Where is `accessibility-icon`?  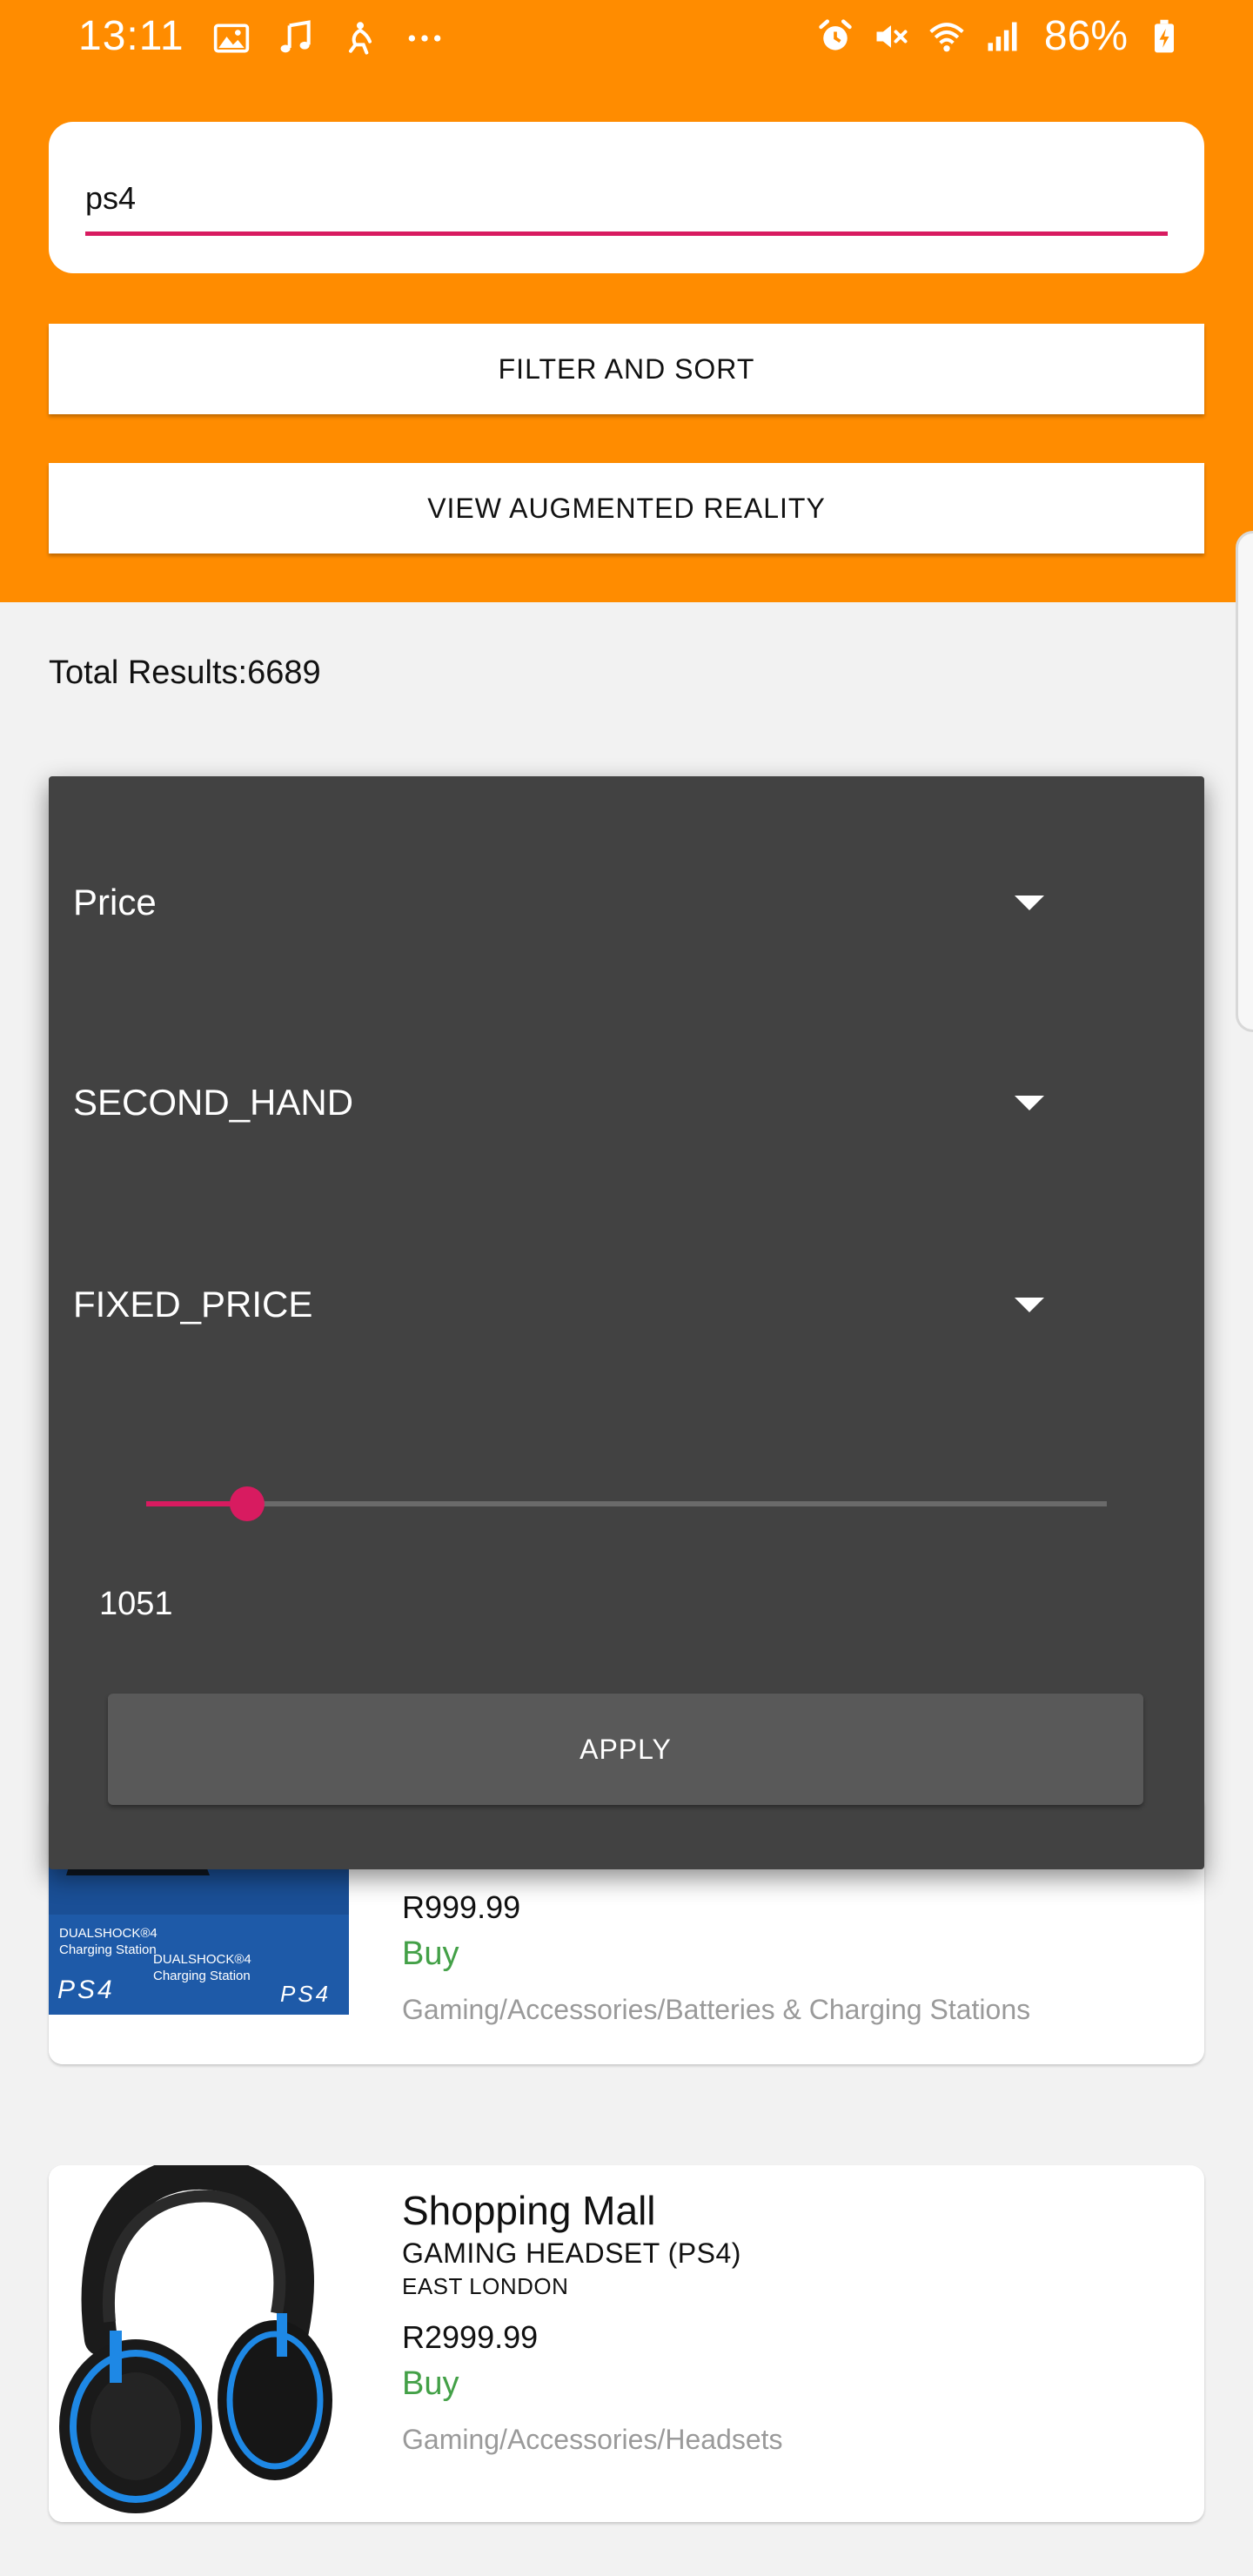 accessibility-icon is located at coordinates (360, 38).